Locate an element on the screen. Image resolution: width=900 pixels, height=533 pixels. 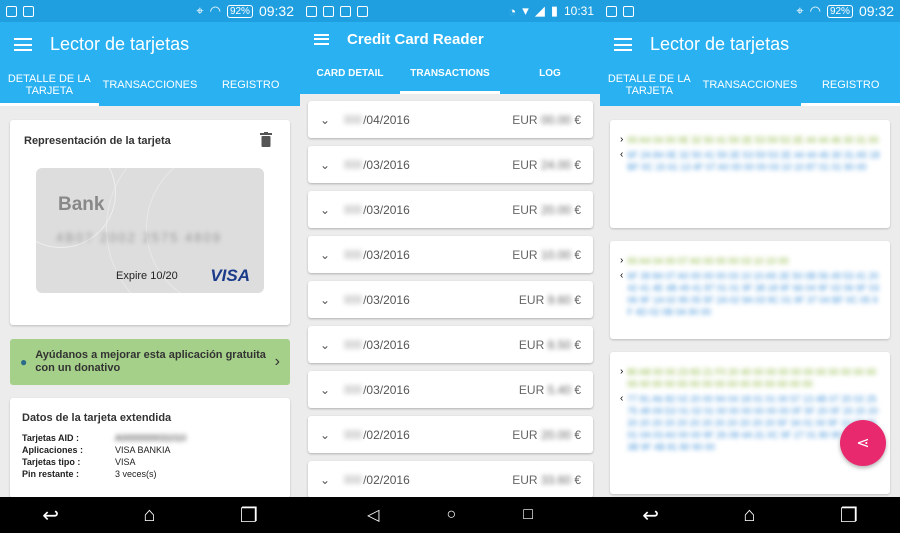
card-brand-logo: VISA is located at coordinates (230, 275).